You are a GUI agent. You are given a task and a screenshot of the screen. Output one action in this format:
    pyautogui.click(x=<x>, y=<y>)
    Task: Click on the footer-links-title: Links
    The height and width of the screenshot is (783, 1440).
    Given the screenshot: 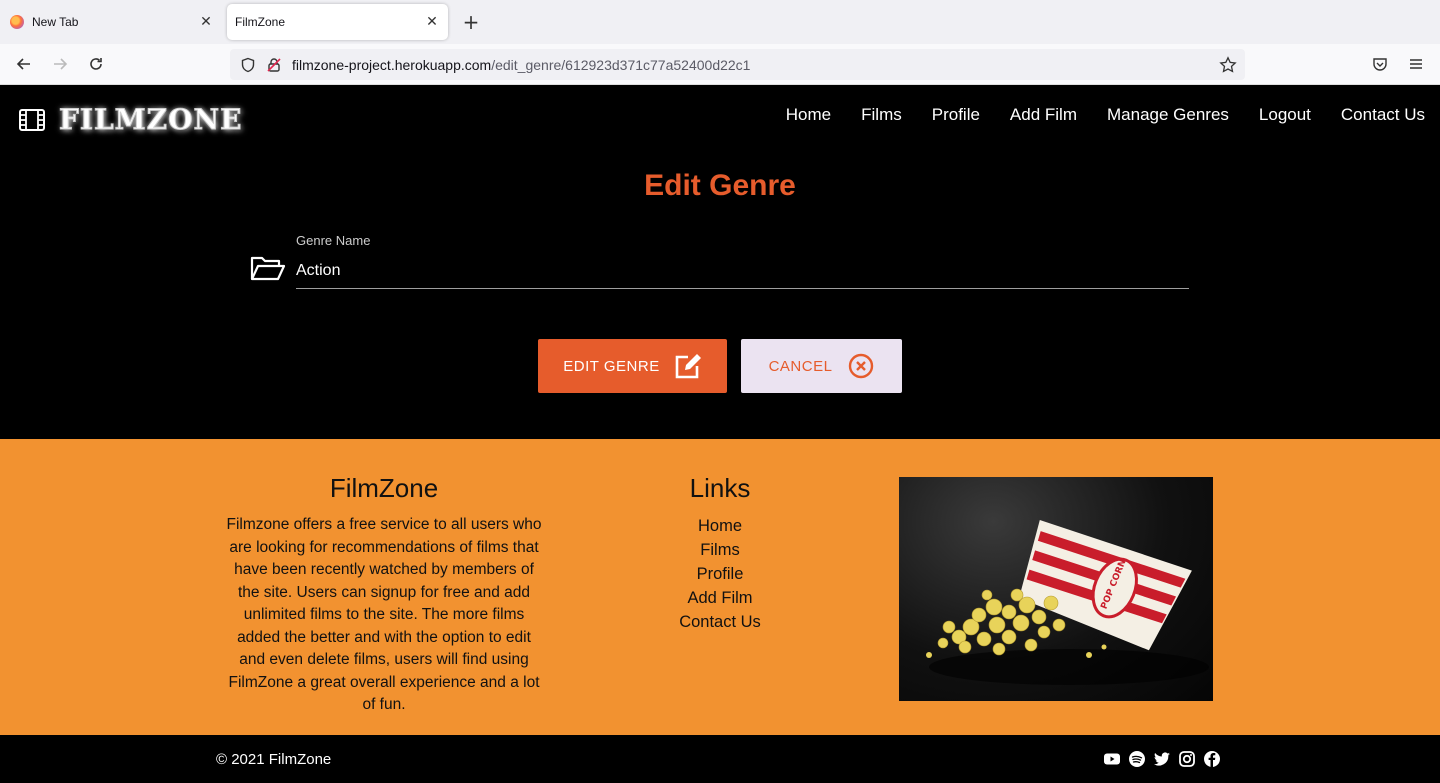 What is the action you would take?
    pyautogui.click(x=720, y=488)
    